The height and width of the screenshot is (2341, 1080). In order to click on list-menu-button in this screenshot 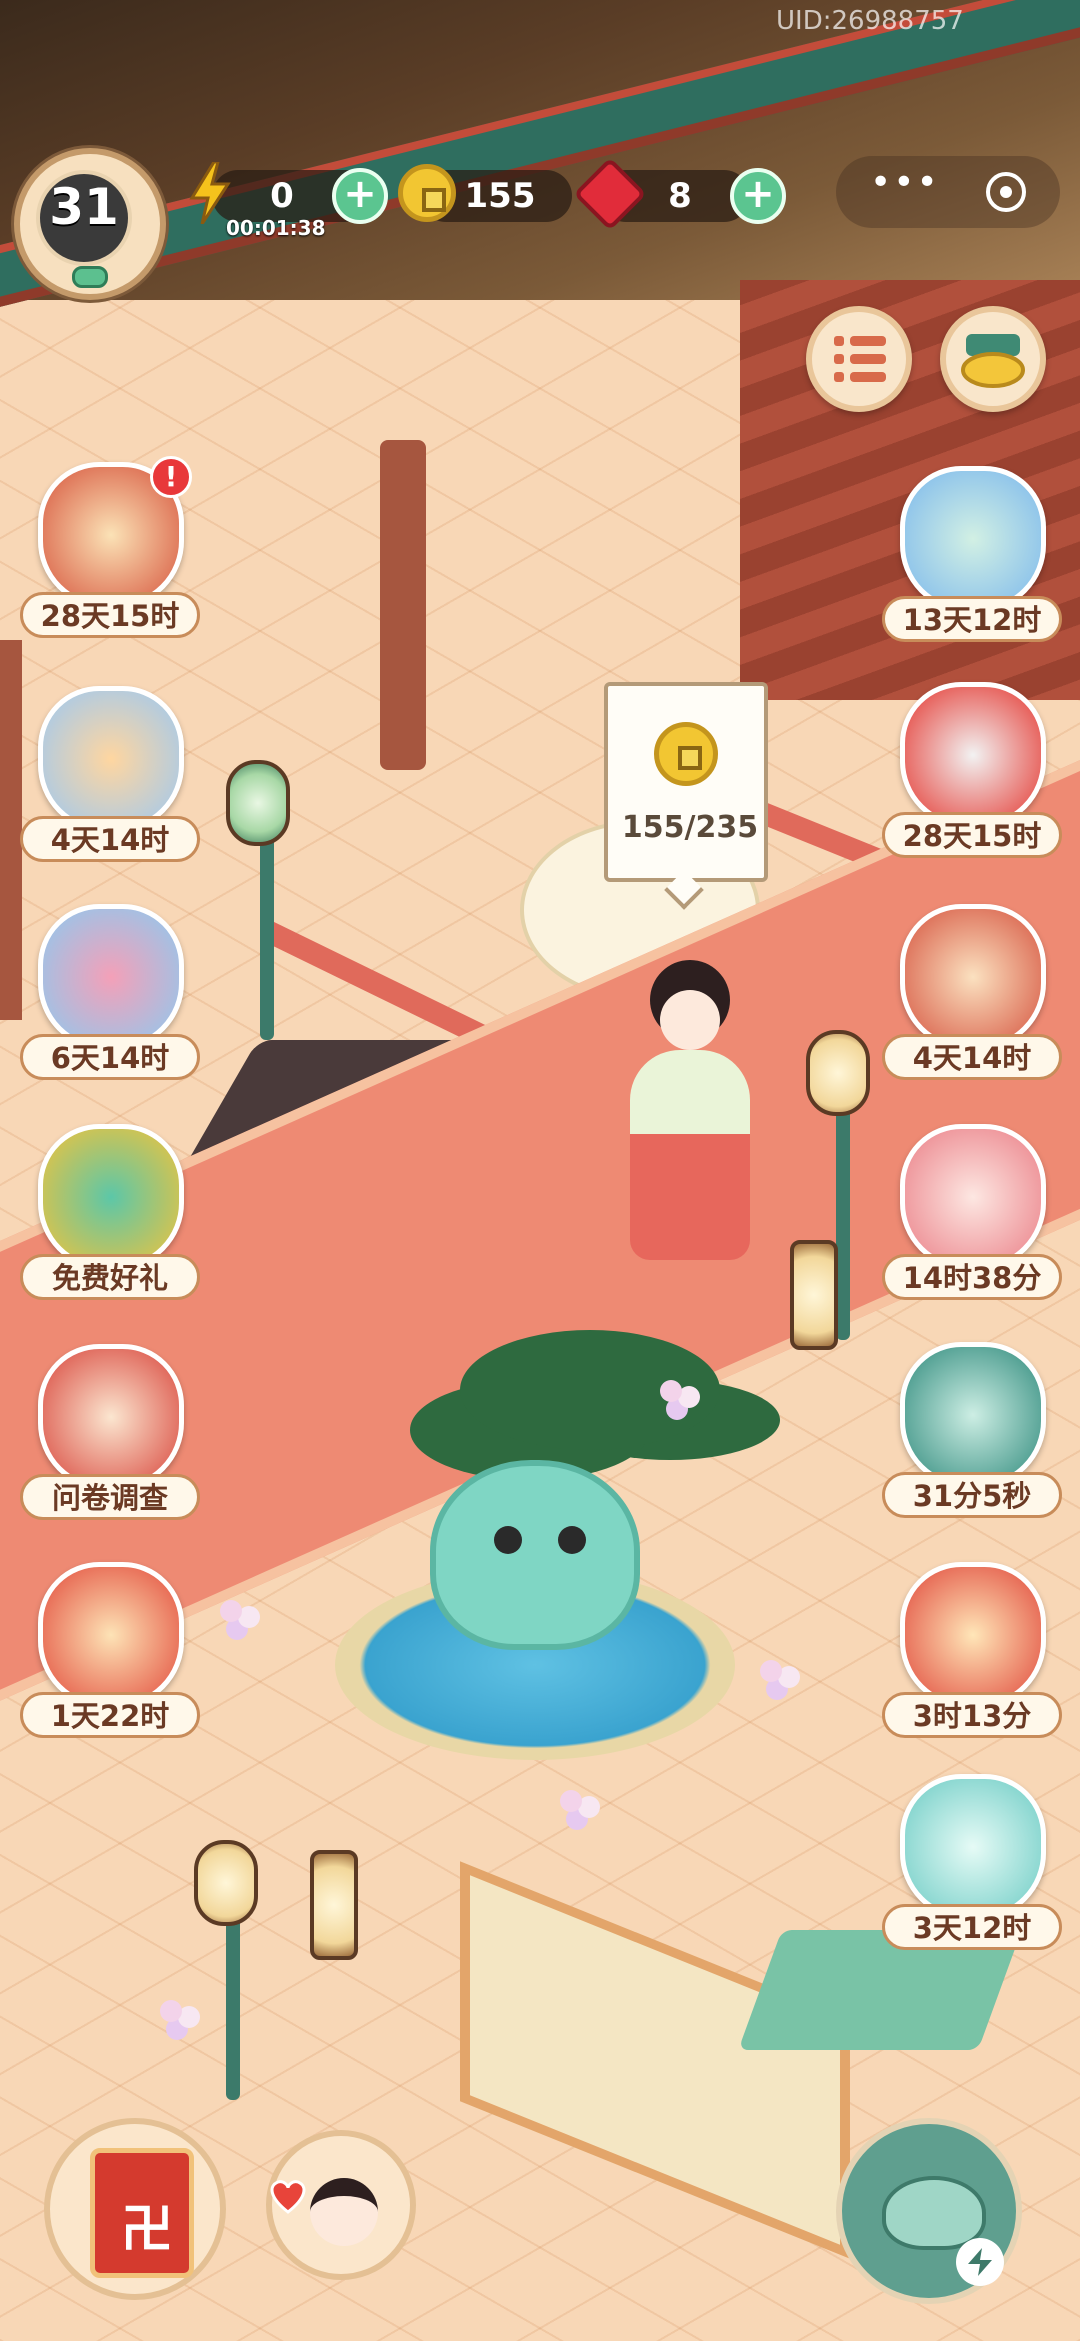, I will do `click(859, 359)`.